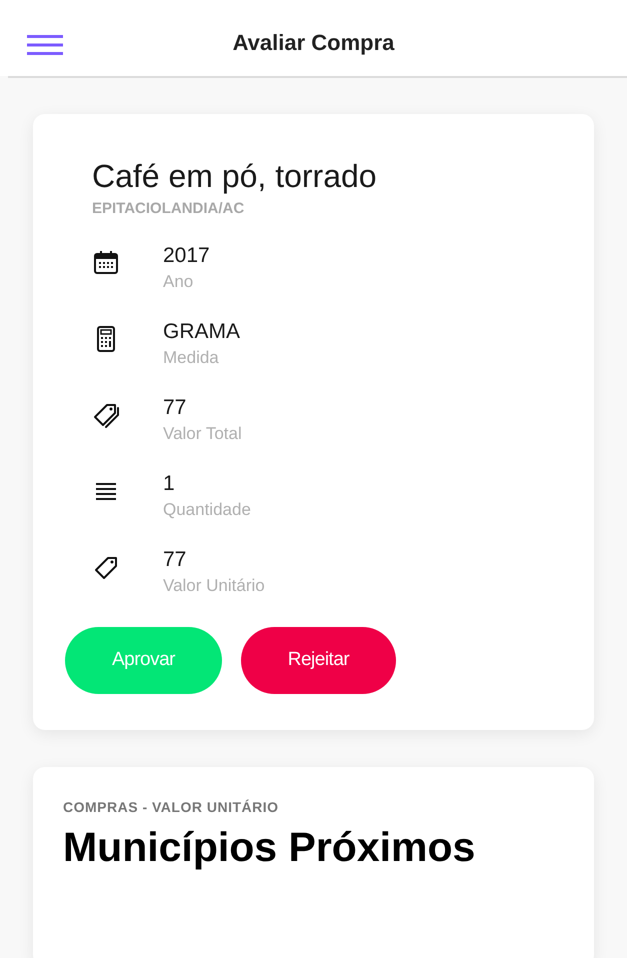 This screenshot has width=627, height=958. What do you see at coordinates (202, 433) in the screenshot?
I see `detail-label: Valor Total` at bounding box center [202, 433].